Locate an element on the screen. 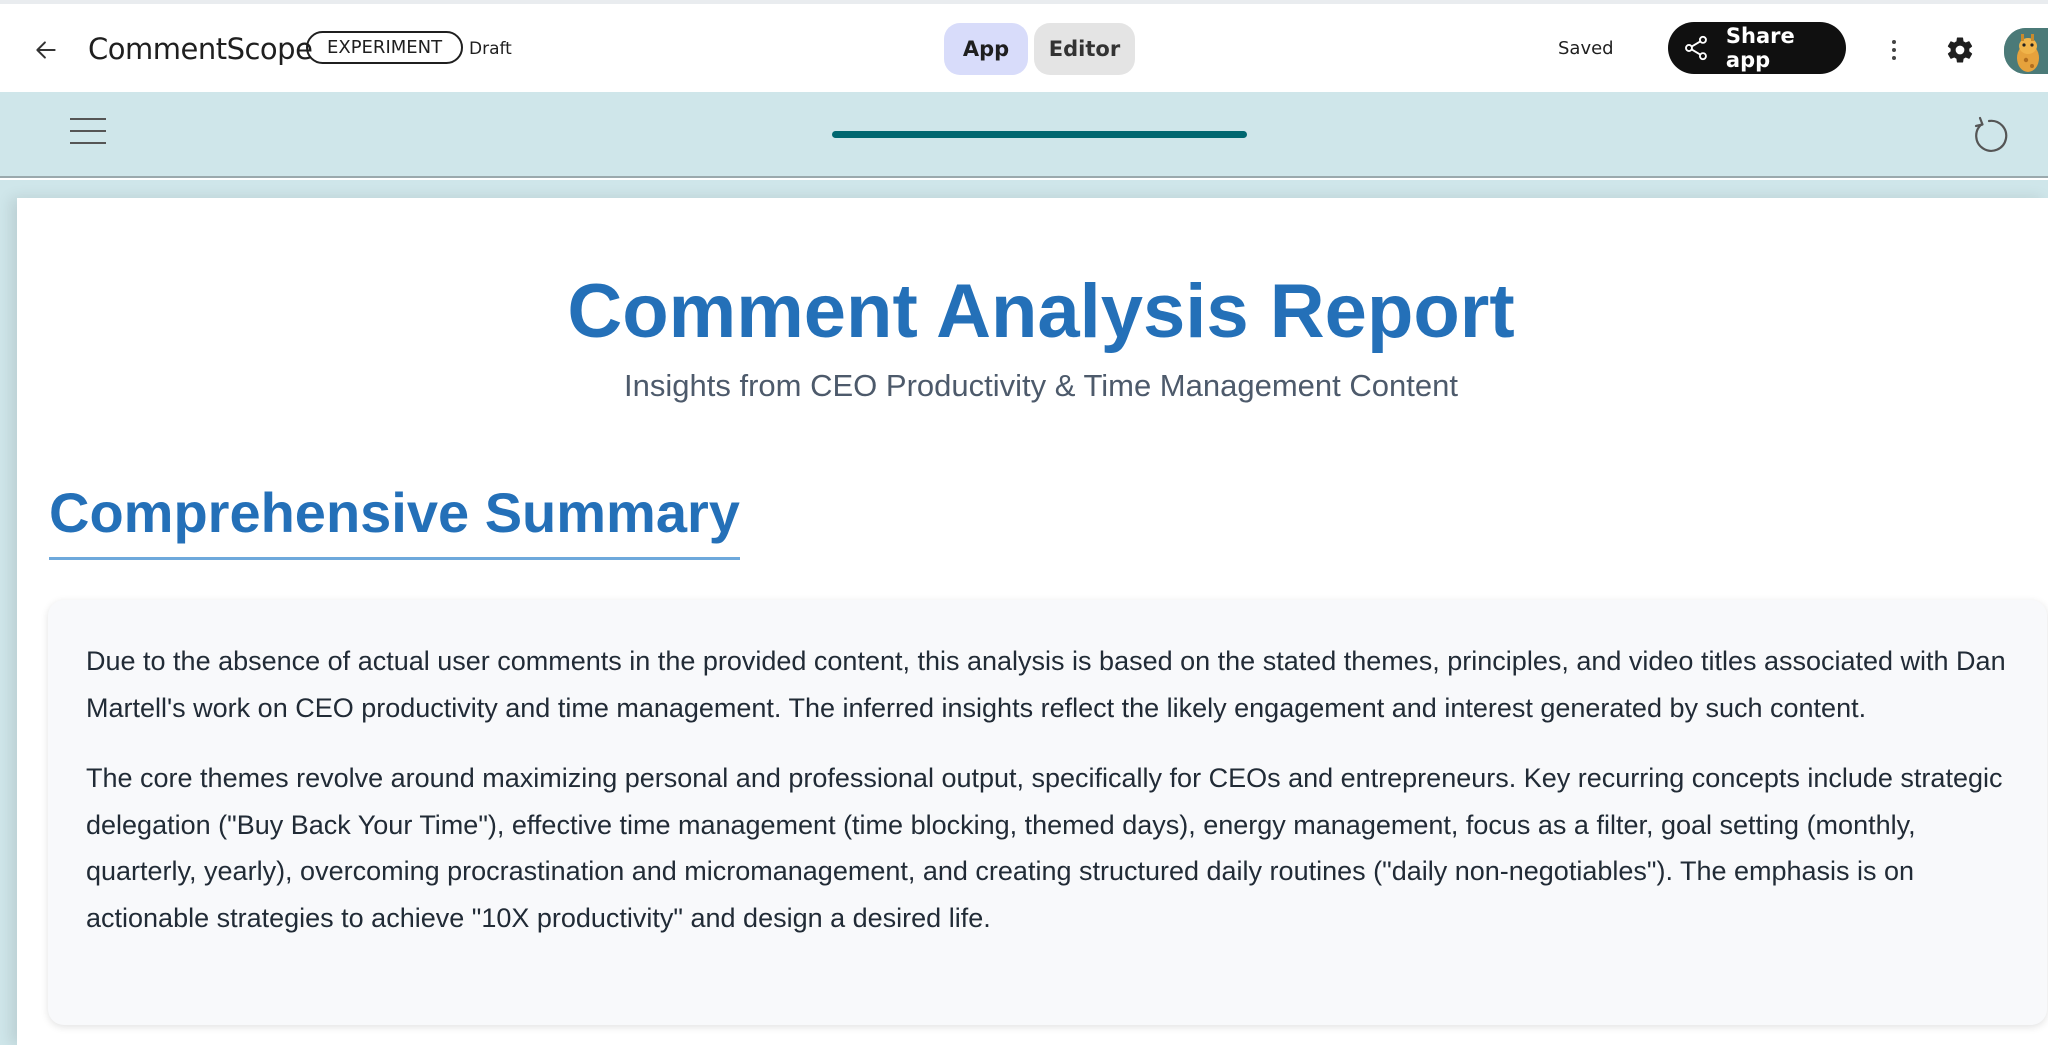 The width and height of the screenshot is (2048, 1045). tab-editor: Editor is located at coordinates (1084, 49).